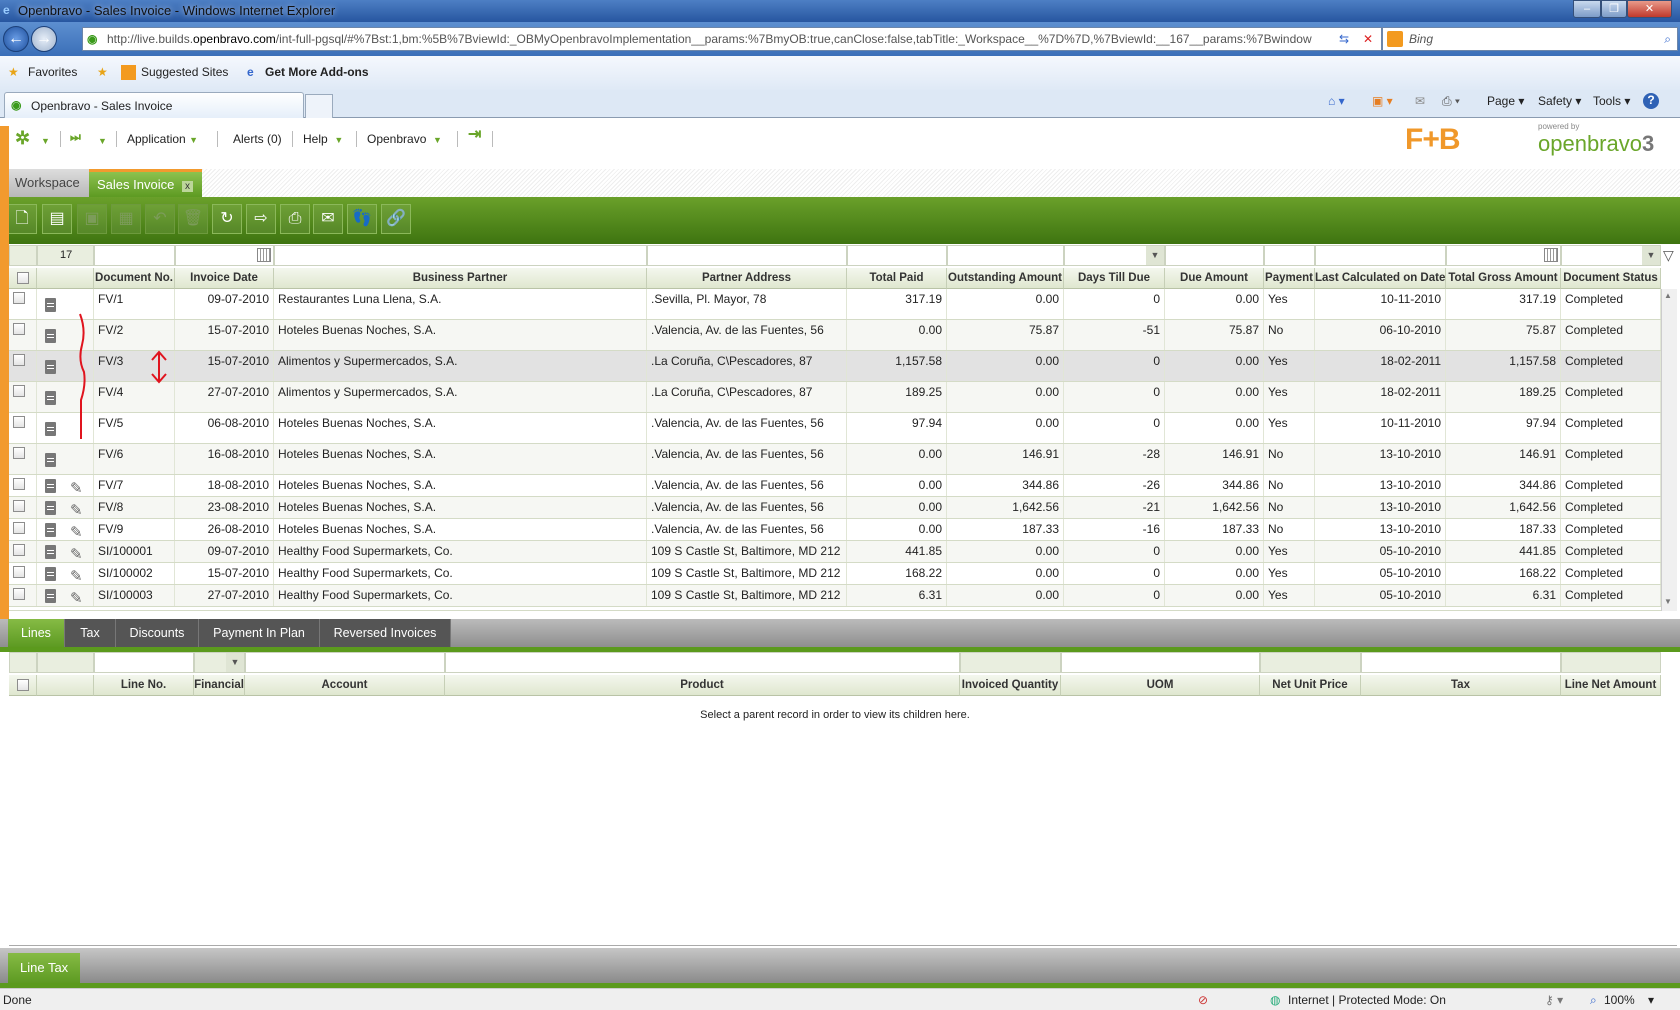 This screenshot has height=1010, width=1680. Describe the element at coordinates (154, 105) in the screenshot. I see `browser-tab: ◉ Openbravo - Sales Invoice` at that location.